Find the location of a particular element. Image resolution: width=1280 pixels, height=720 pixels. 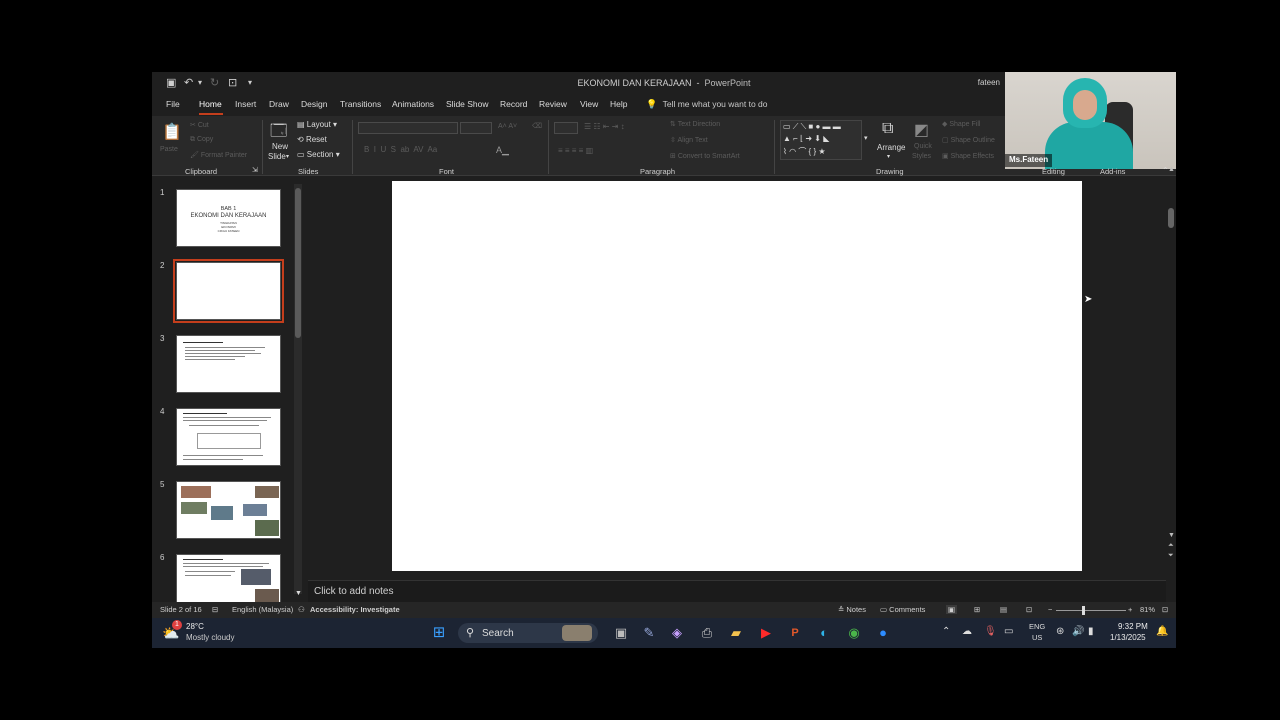

shape-fill-button: ◆ Shape Fill is located at coordinates (961, 124).